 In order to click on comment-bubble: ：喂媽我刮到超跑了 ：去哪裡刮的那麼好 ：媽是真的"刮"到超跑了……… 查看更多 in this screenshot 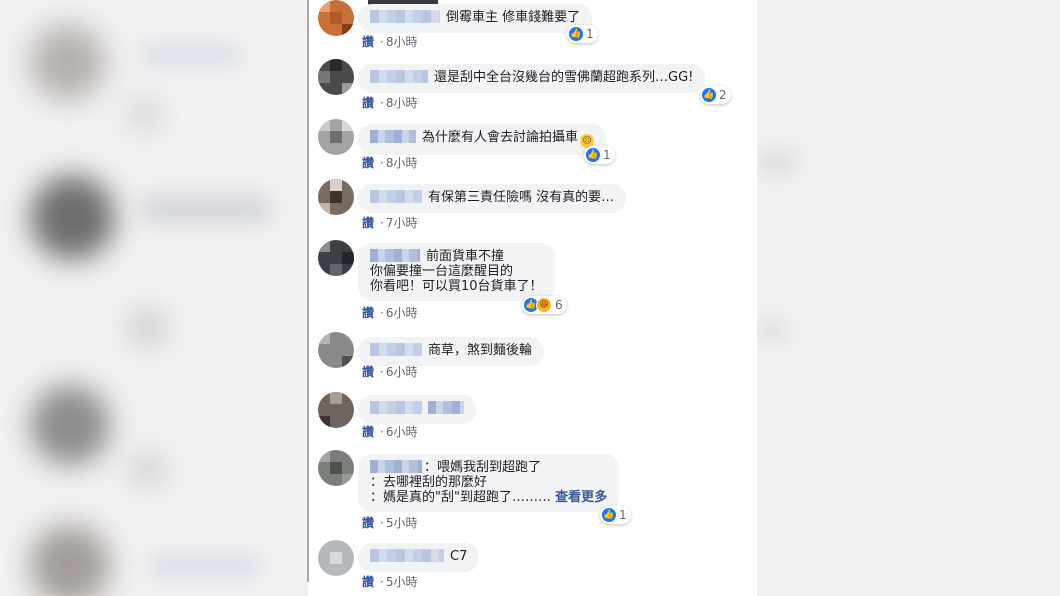, I will do `click(489, 483)`.